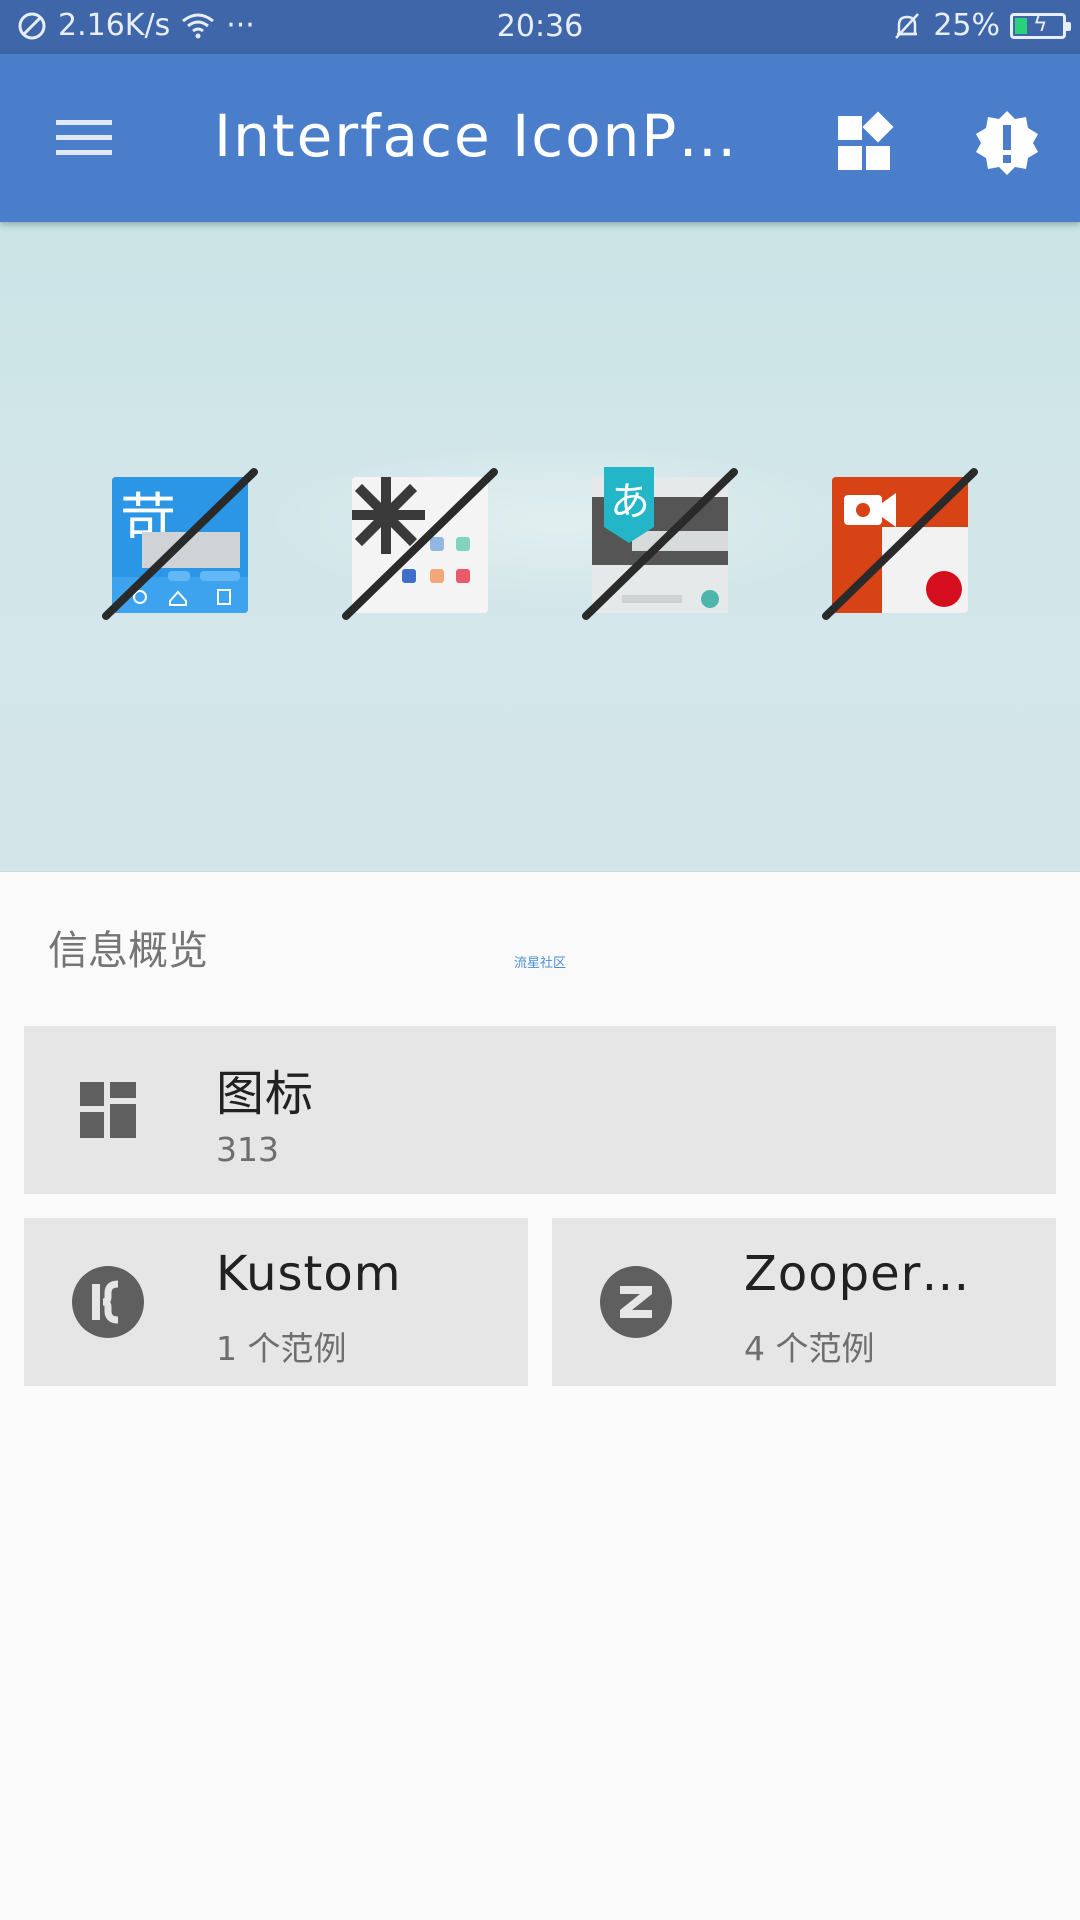  Describe the element at coordinates (180, 545) in the screenshot. I see `gosms-icon: 苛` at that location.